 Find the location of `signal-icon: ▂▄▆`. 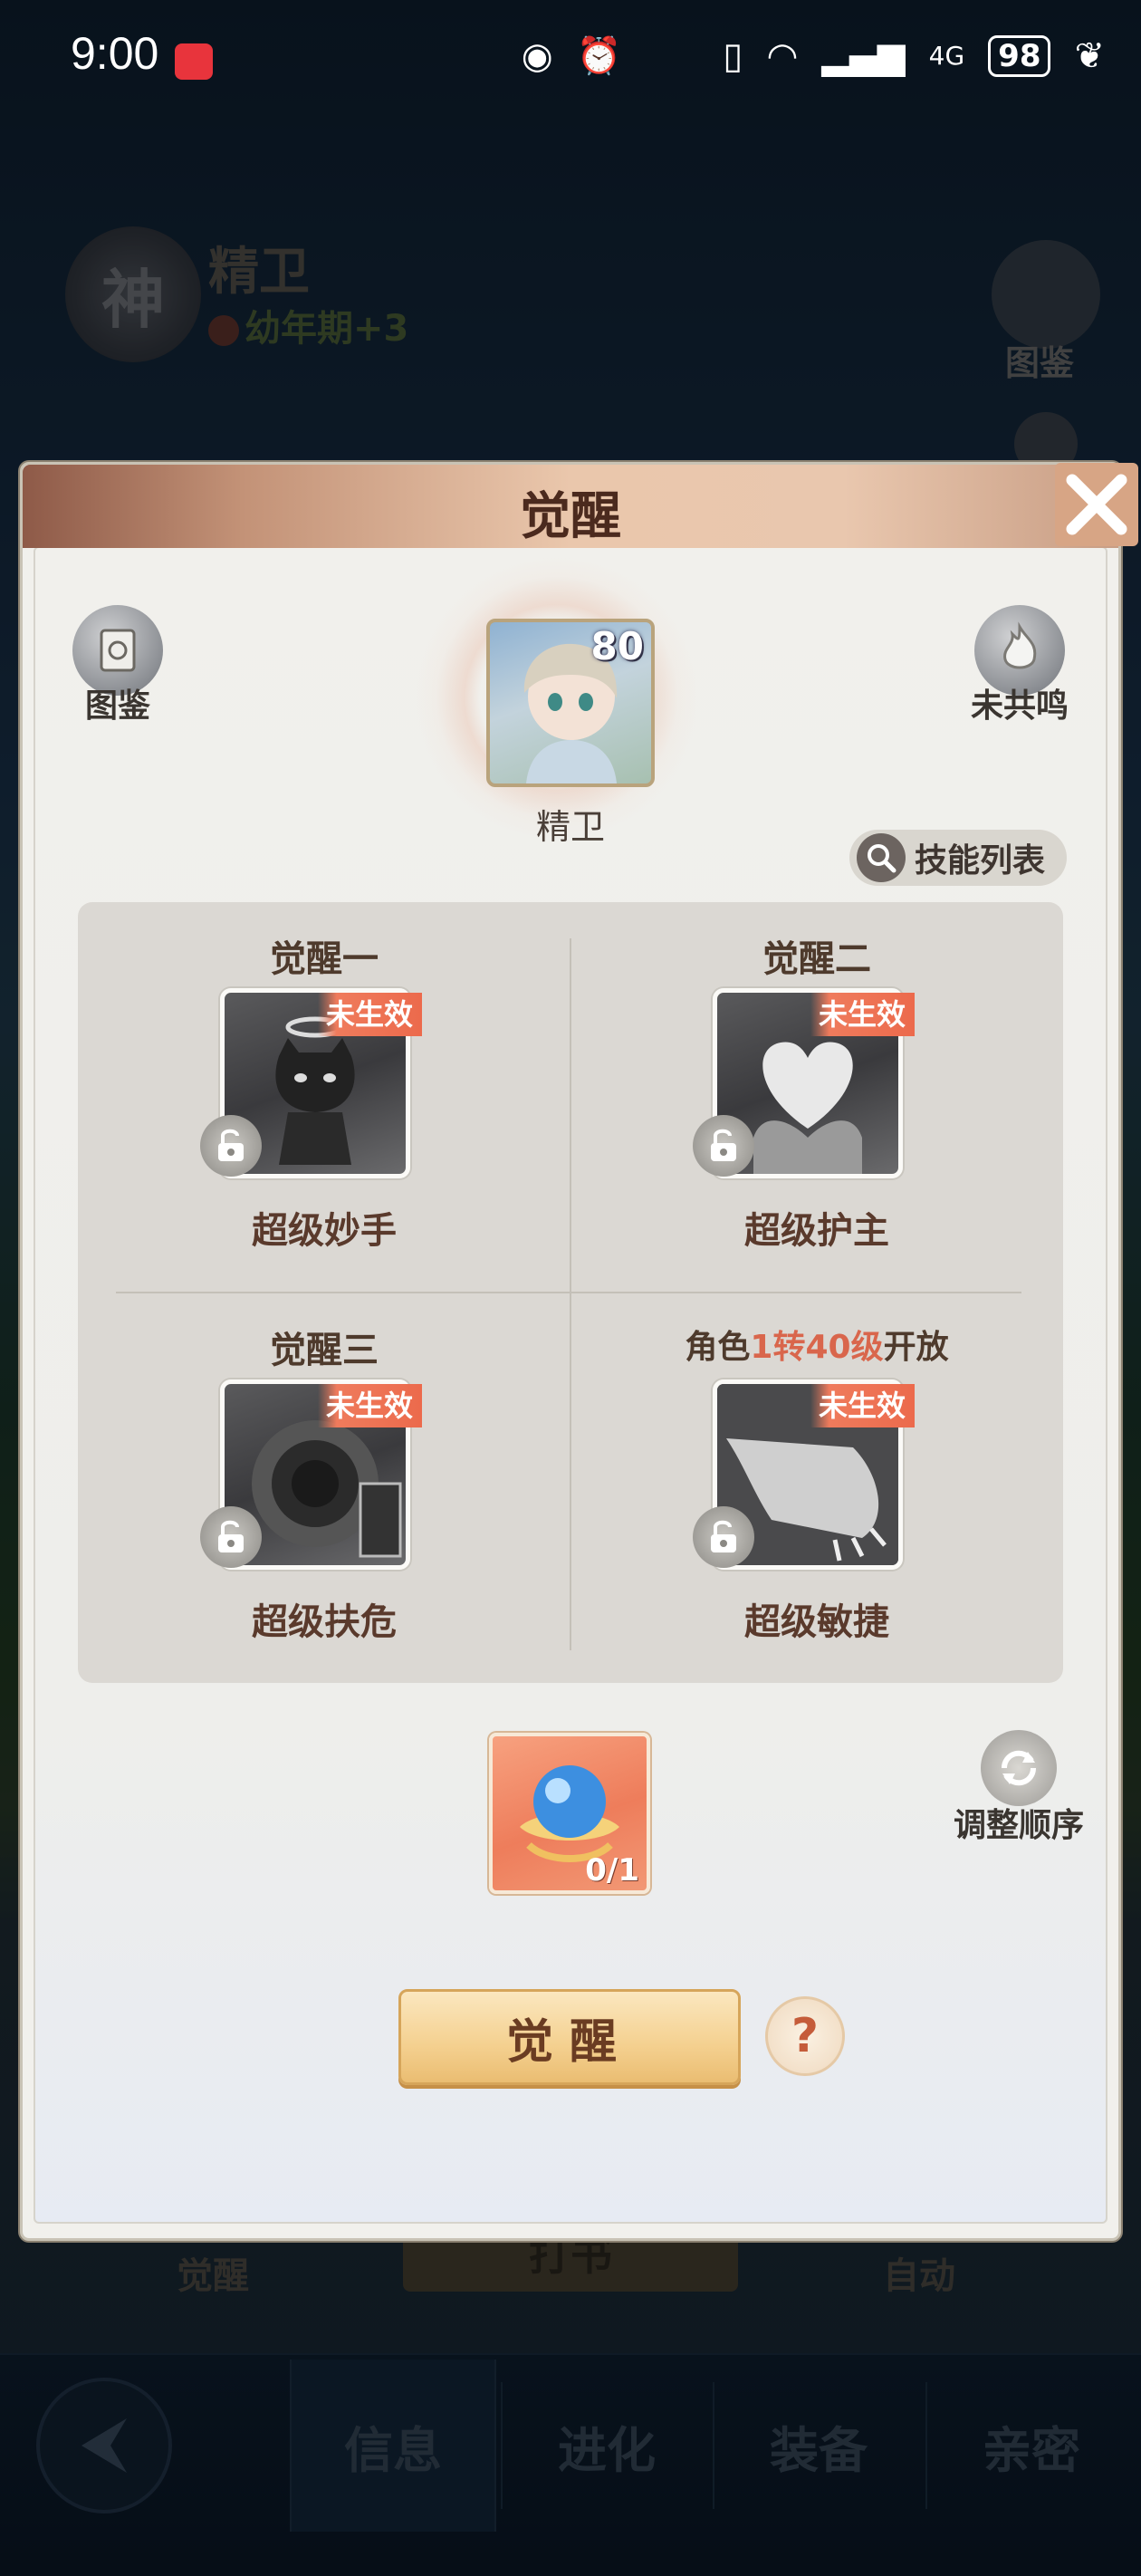

signal-icon: ▂▄▆ is located at coordinates (864, 55).